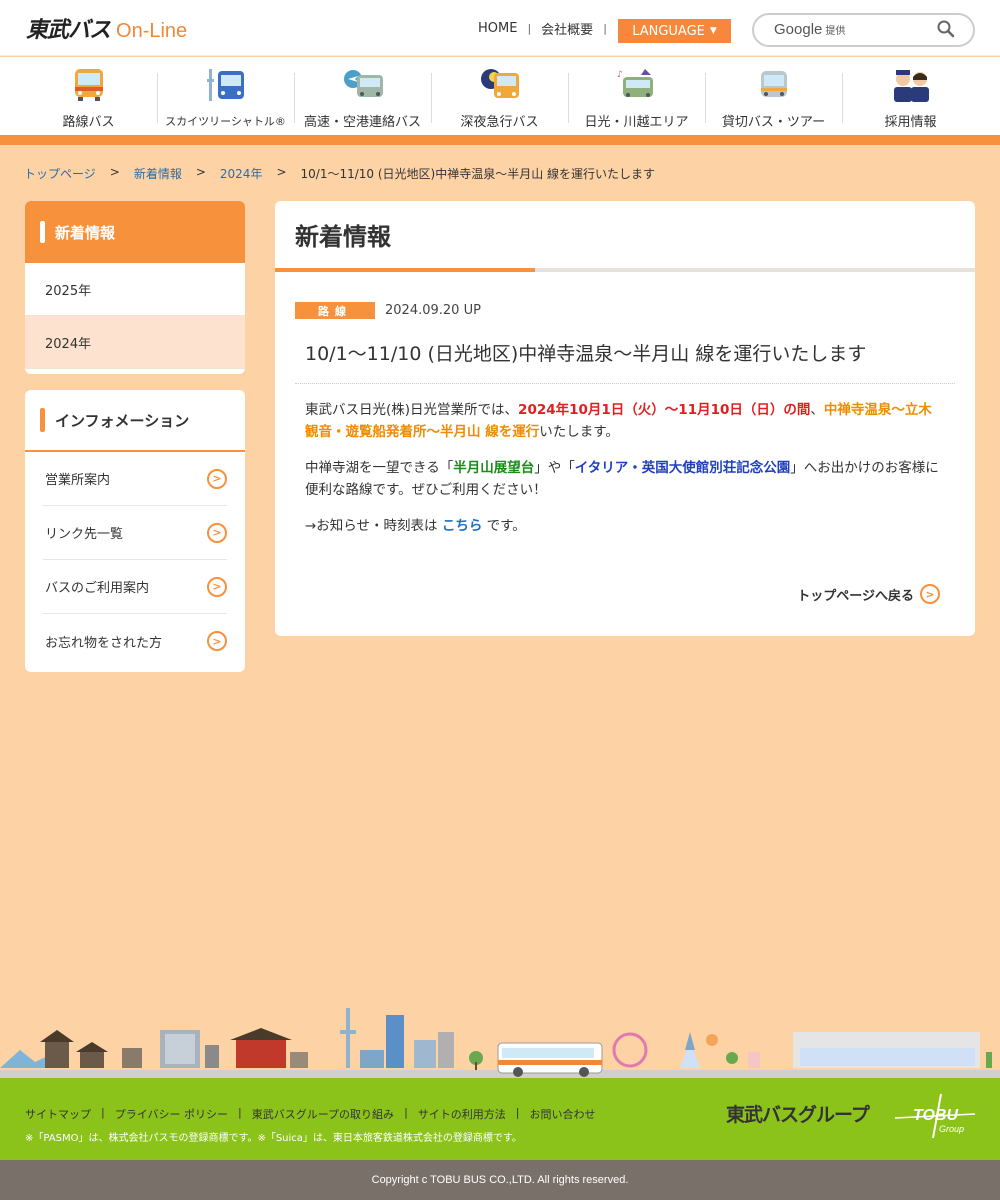 The height and width of the screenshot is (1200, 1000). What do you see at coordinates (135, 342) in the screenshot?
I see `sidebar-item-2024: 2024年` at bounding box center [135, 342].